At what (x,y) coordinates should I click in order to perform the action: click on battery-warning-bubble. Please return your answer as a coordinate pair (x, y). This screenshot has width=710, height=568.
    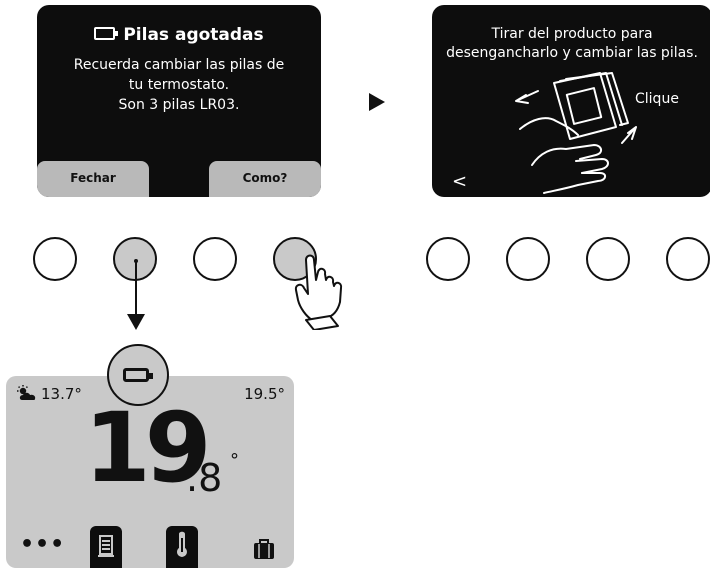
    Looking at the image, I should click on (138, 375).